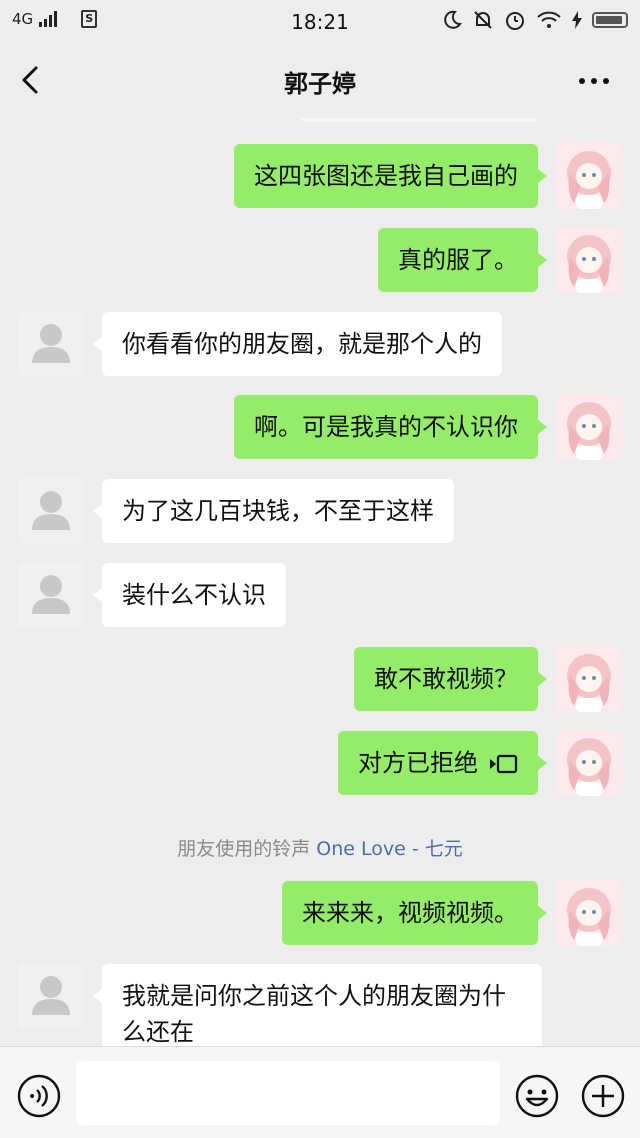  What do you see at coordinates (610, 20) in the screenshot?
I see `battery-icon` at bounding box center [610, 20].